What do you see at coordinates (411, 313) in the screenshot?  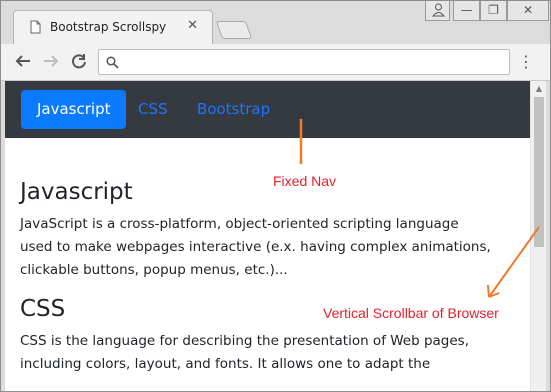 I see `scrollbar-annotation: Vertical Scrollbar of Browser` at bounding box center [411, 313].